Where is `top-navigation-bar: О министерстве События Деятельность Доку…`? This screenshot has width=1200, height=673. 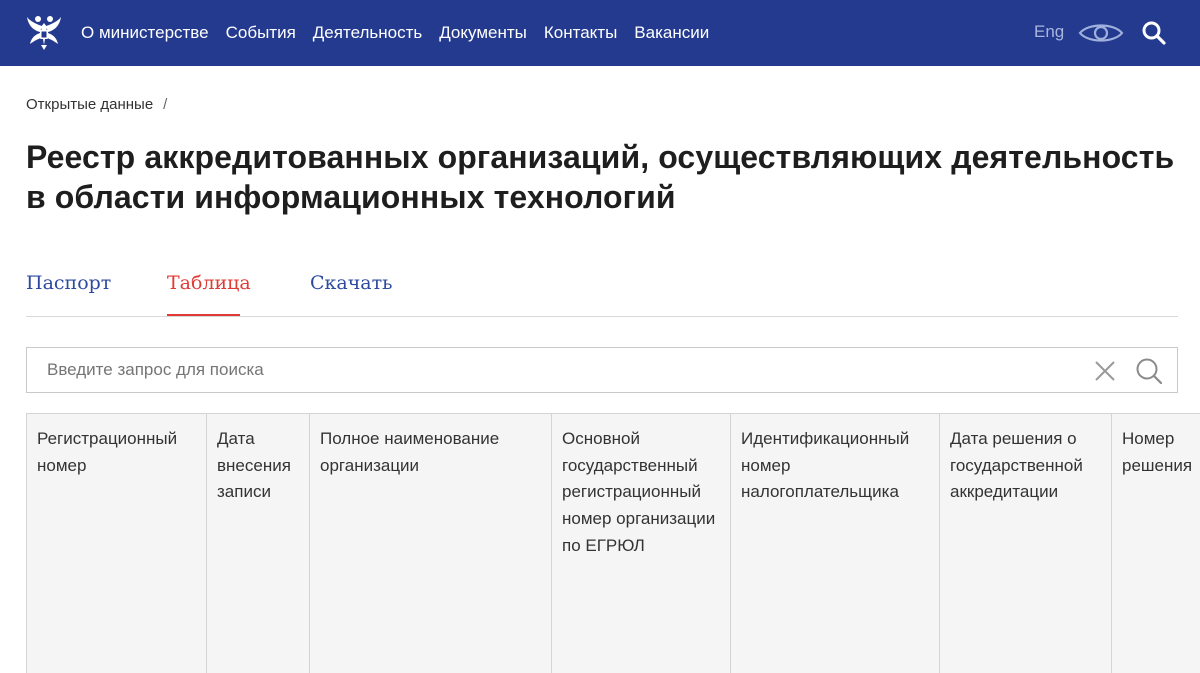 top-navigation-bar: О министерстве События Деятельность Доку… is located at coordinates (600, 33).